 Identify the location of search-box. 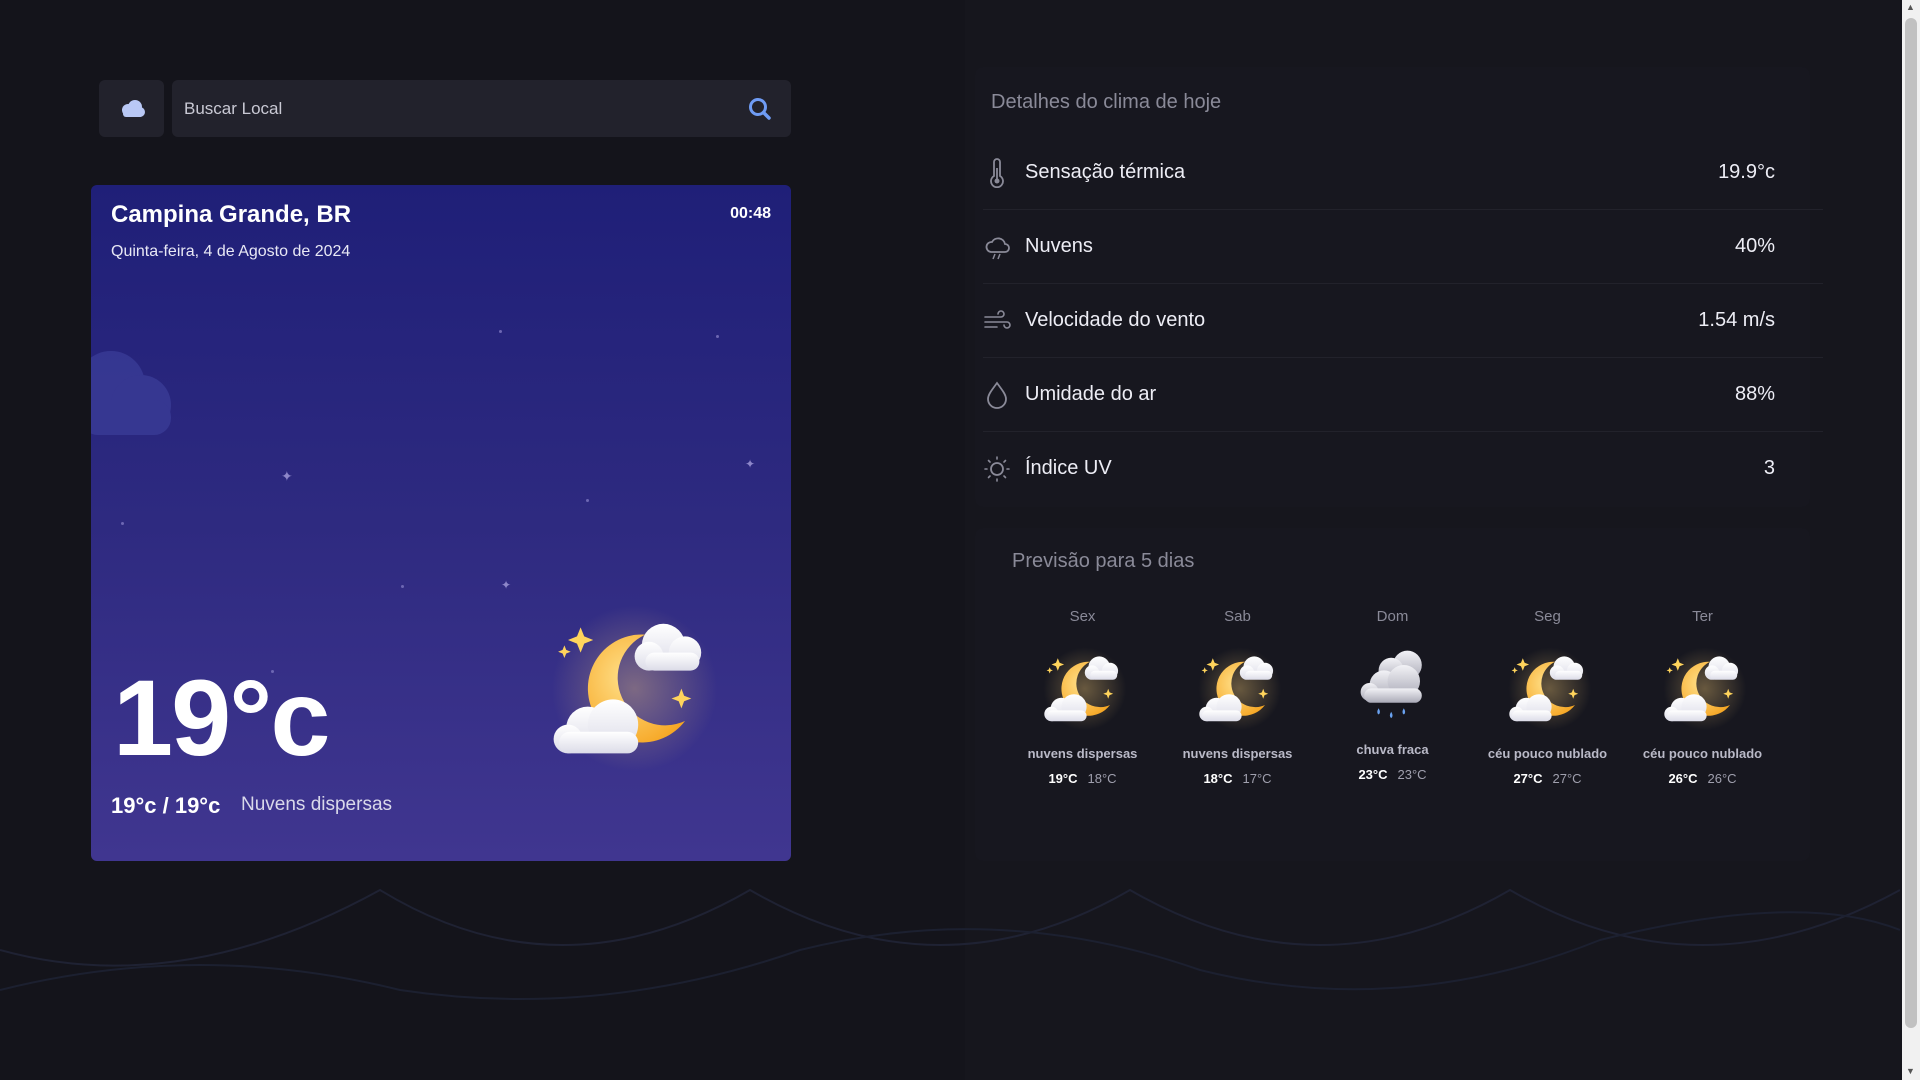
(481, 108).